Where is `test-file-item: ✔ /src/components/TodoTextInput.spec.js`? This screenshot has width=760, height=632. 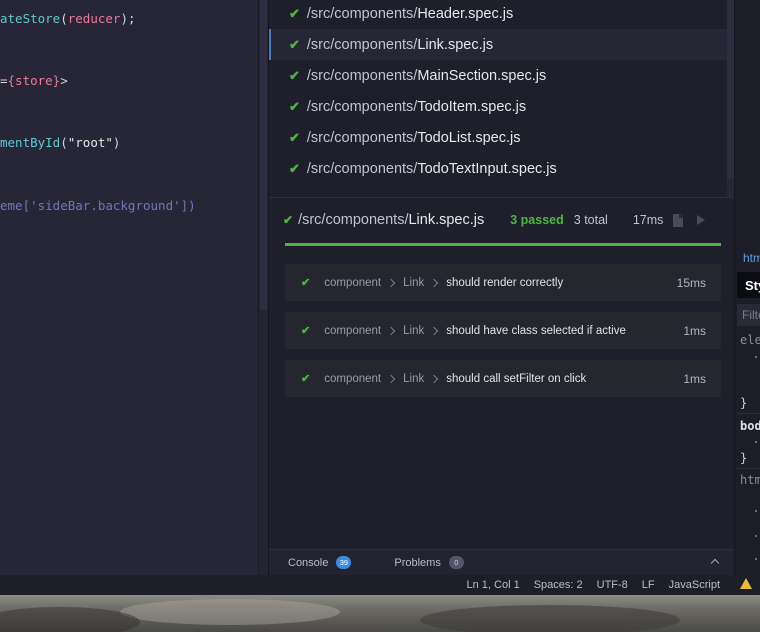
test-file-item: ✔ /src/components/TodoTextInput.spec.js is located at coordinates (498, 168).